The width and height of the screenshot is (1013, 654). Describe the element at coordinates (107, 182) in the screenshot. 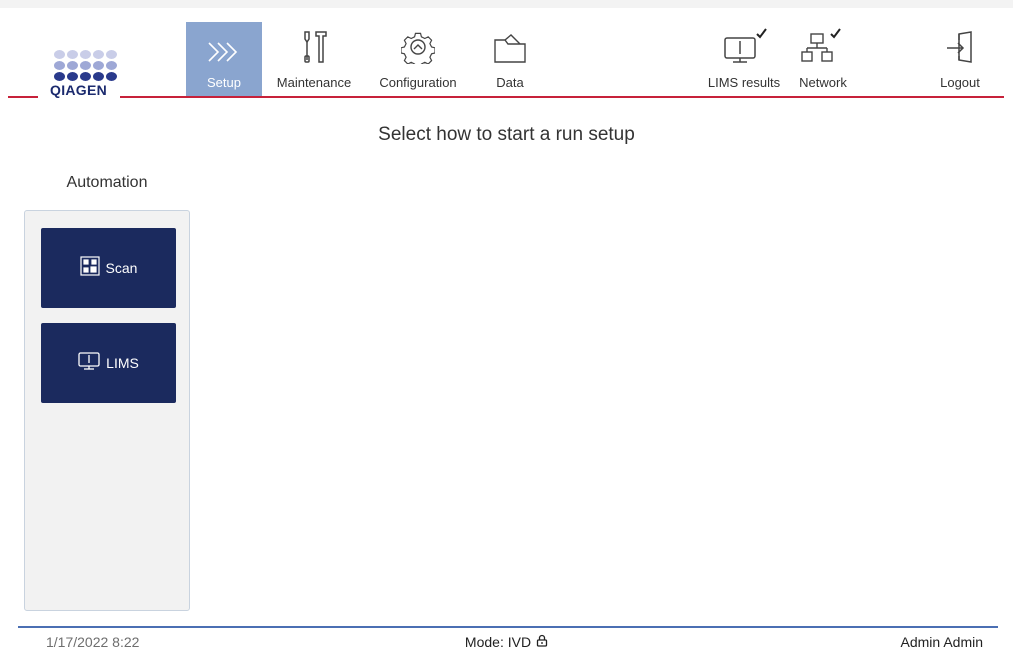

I see `automation-label: Automation` at that location.